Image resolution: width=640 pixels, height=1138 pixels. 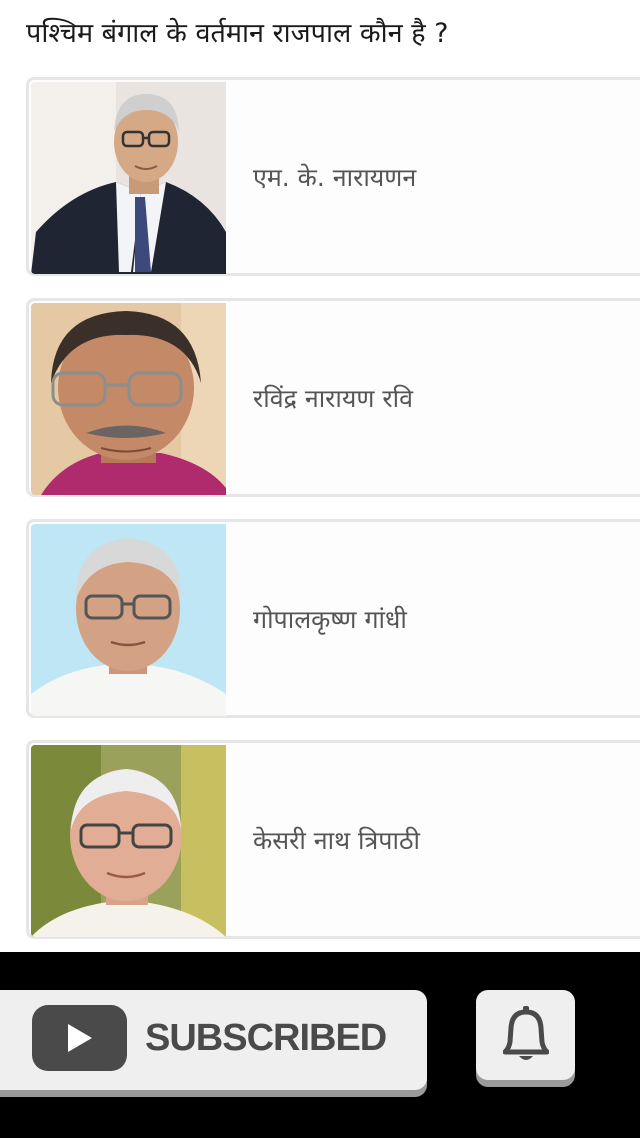 I want to click on subscribed-label: SUBSCRIBED, so click(x=266, y=1037).